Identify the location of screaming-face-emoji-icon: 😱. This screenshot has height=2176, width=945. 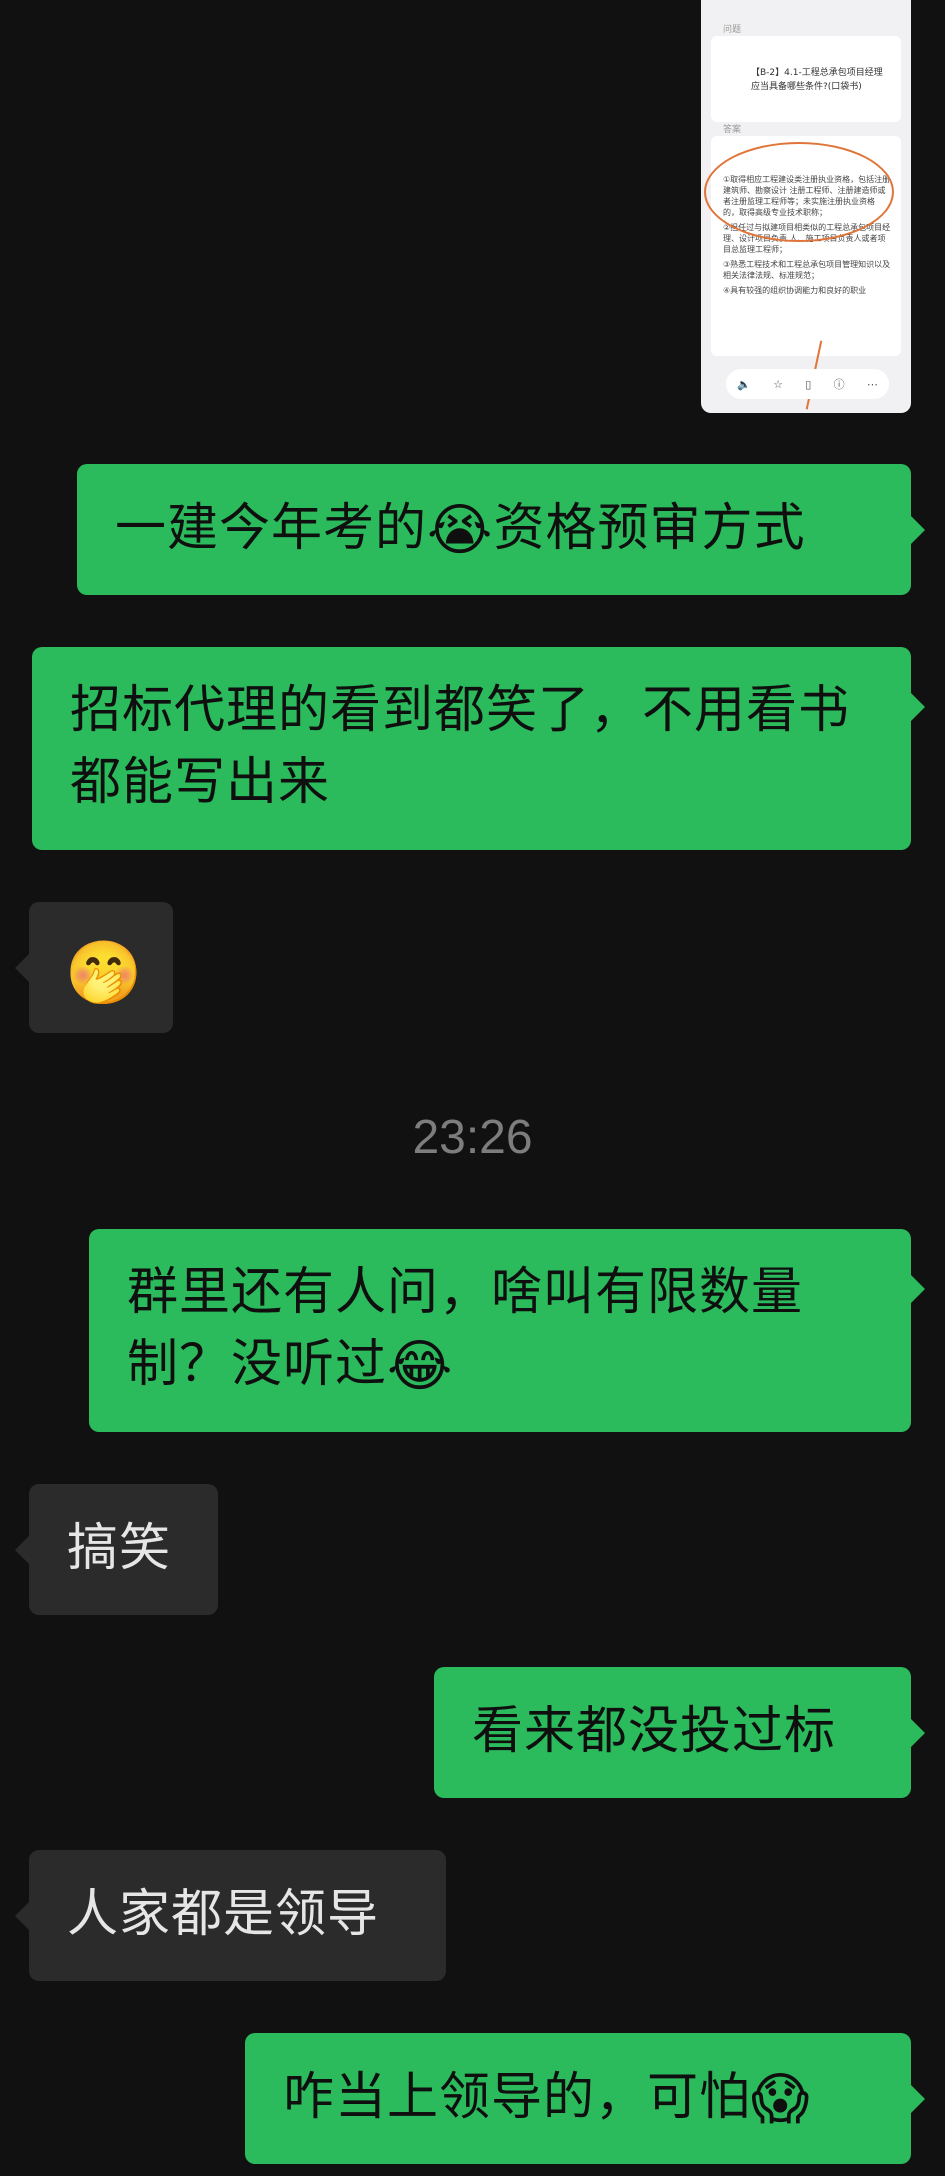
(781, 2099).